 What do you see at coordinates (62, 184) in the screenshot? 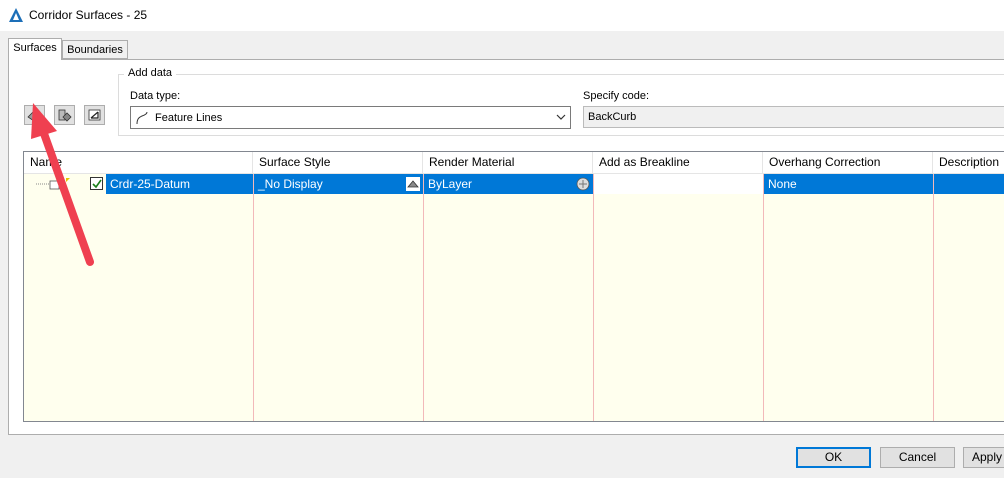
I see `annotation-arrow-icon` at bounding box center [62, 184].